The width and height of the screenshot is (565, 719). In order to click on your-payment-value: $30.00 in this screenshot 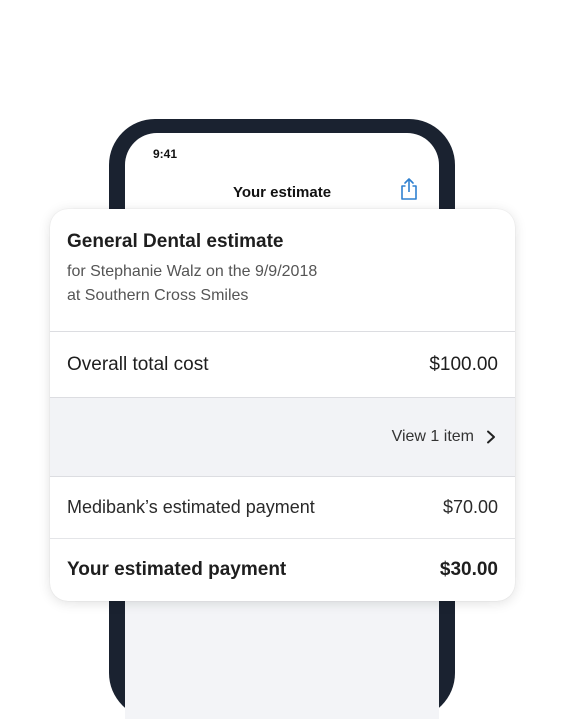, I will do `click(468, 569)`.